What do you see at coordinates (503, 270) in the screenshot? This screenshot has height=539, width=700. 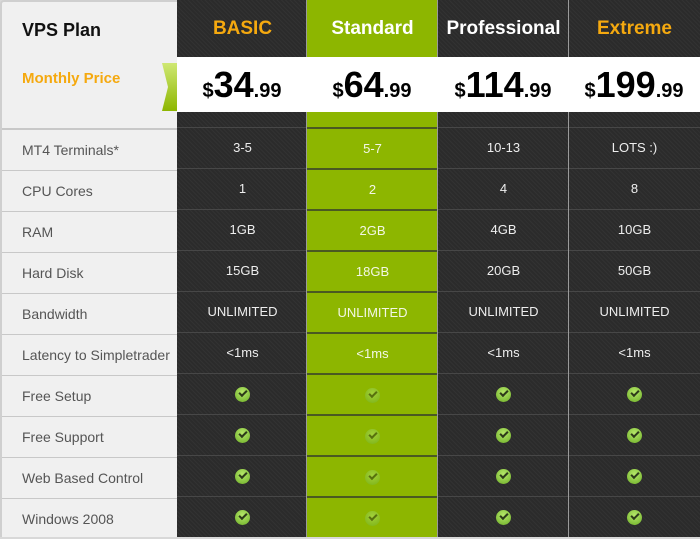 I see `plan-value: 20GB` at bounding box center [503, 270].